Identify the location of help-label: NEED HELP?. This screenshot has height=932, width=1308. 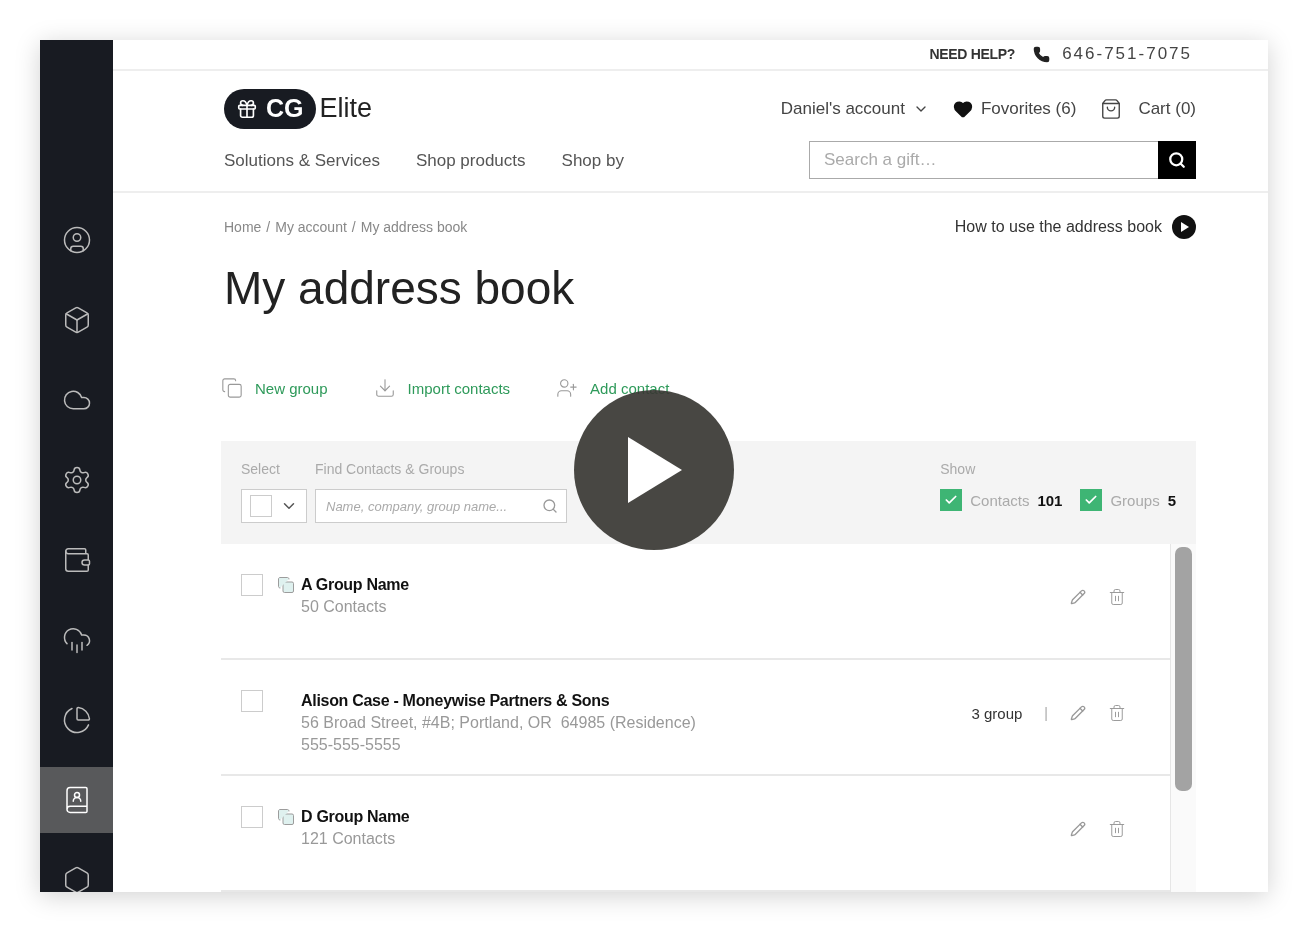
(972, 54).